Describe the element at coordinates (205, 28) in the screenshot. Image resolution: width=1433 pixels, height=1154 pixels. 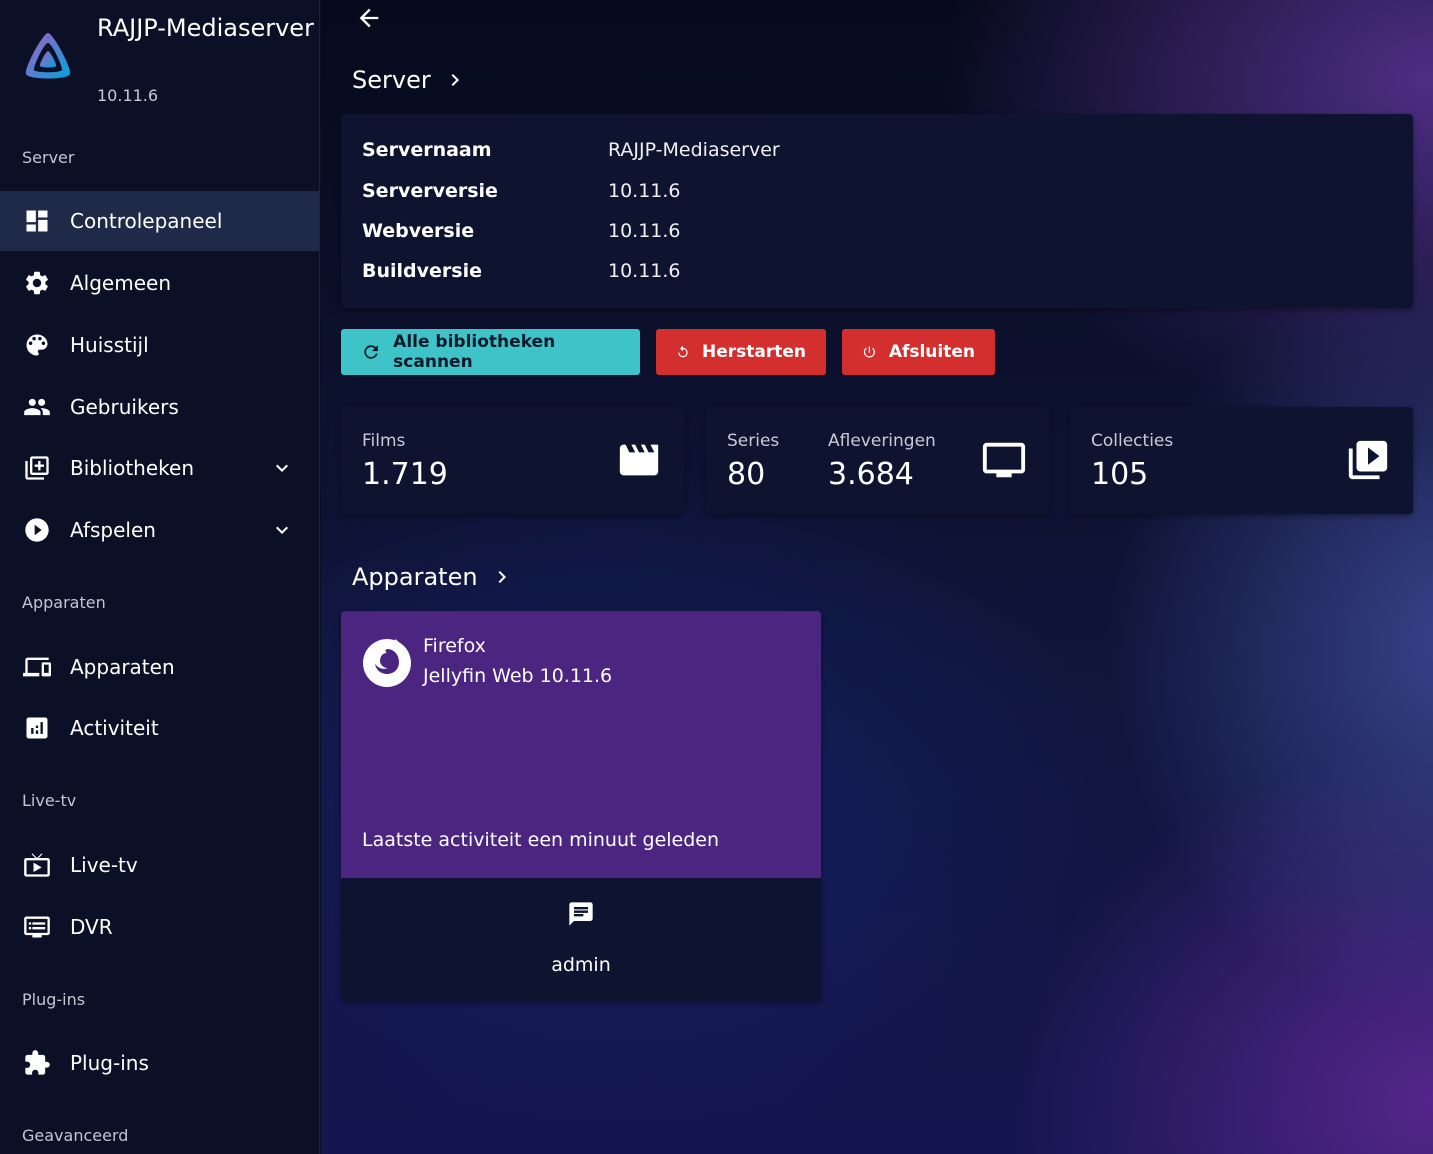
I see `server-name: RAJJP-Mediaserver` at that location.